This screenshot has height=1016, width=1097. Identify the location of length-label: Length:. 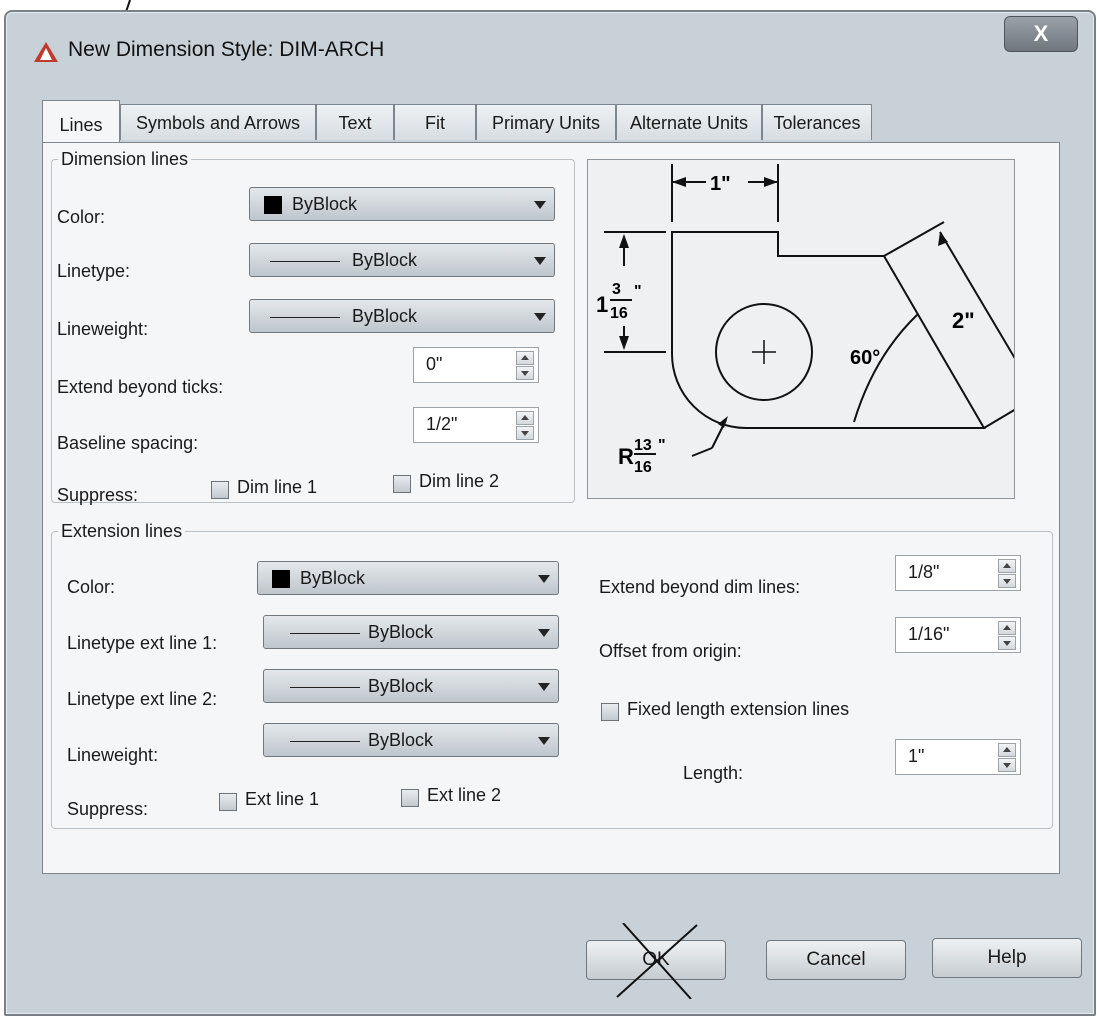
(713, 773).